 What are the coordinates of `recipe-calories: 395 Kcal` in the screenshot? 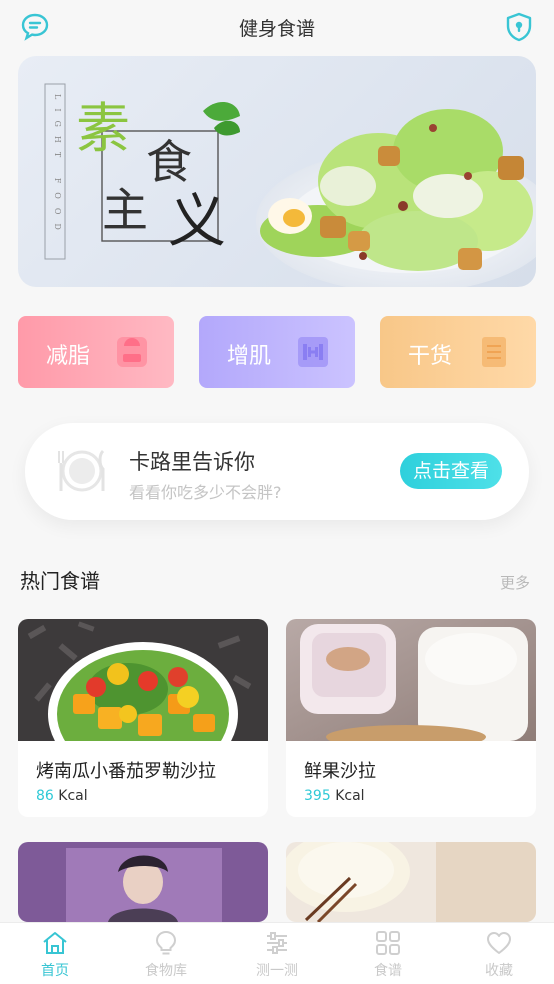 It's located at (334, 796).